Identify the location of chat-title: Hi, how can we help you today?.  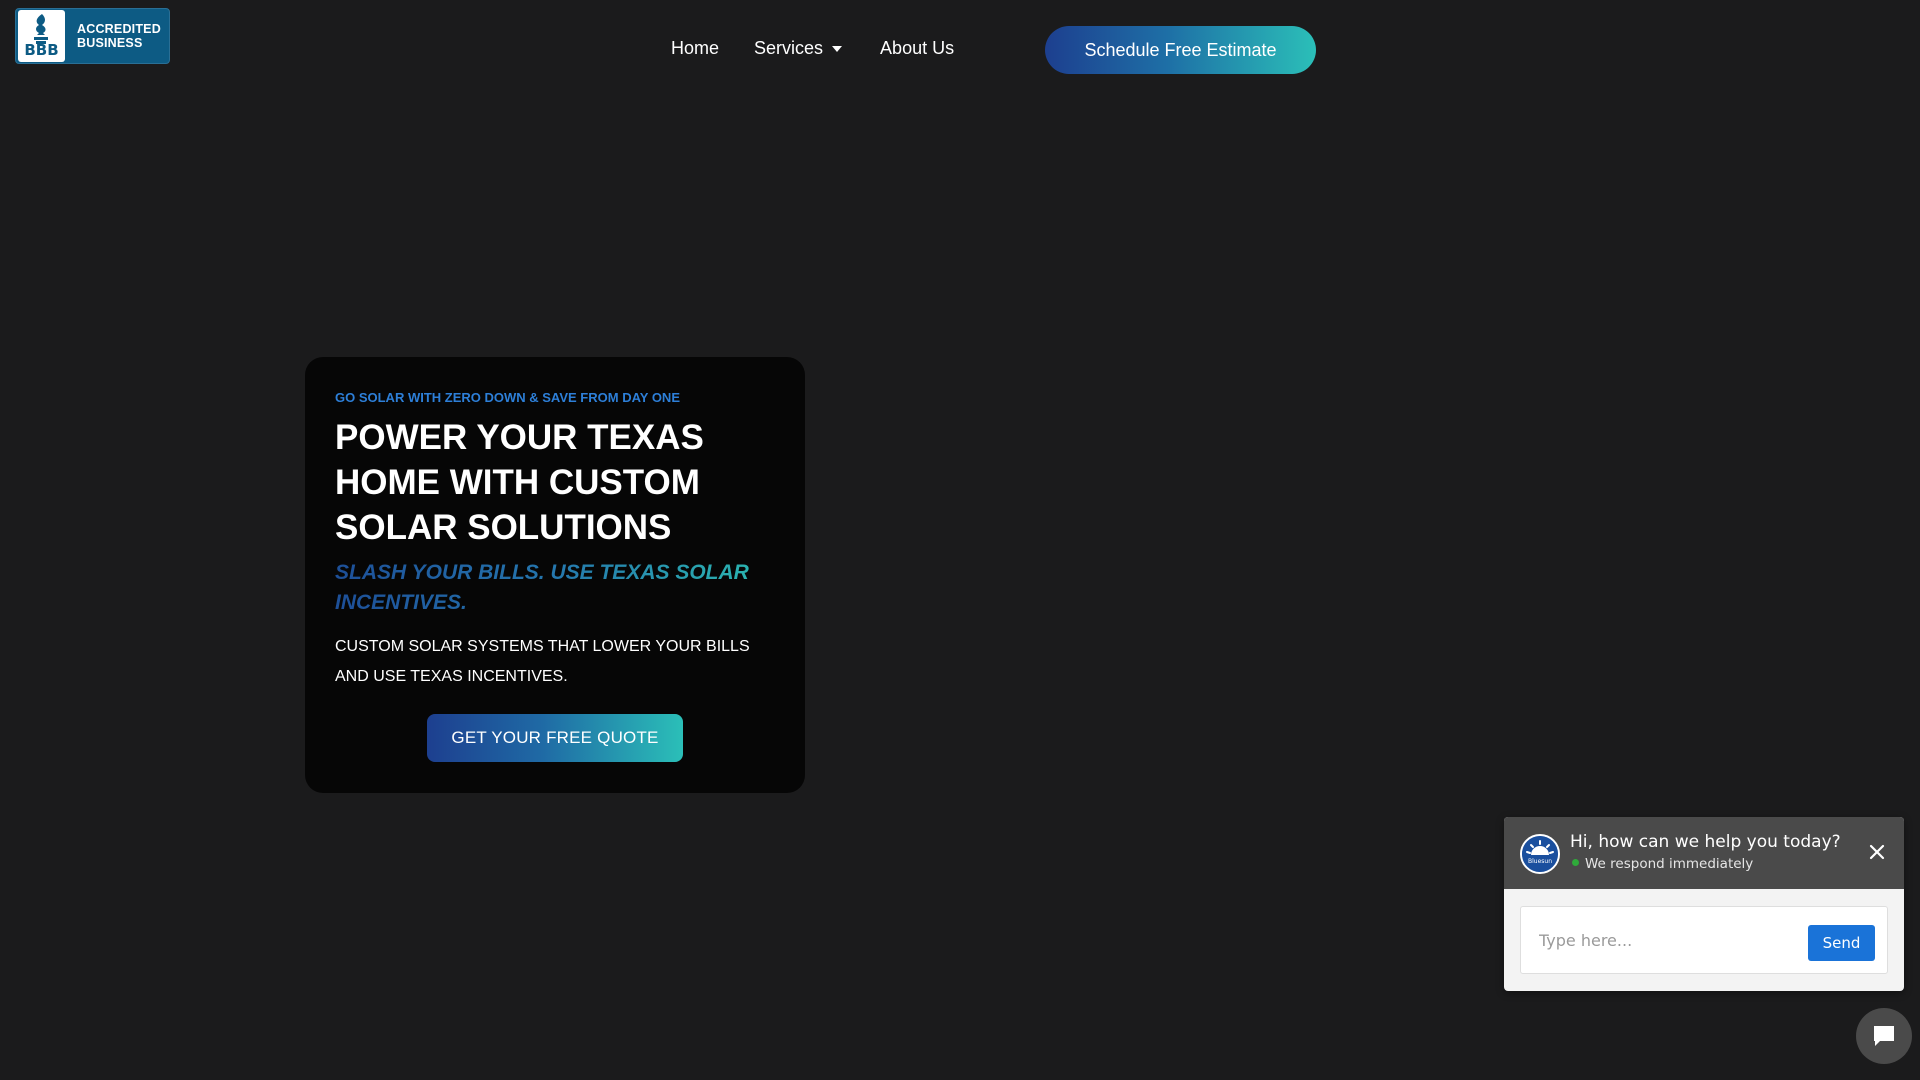
(1705, 842).